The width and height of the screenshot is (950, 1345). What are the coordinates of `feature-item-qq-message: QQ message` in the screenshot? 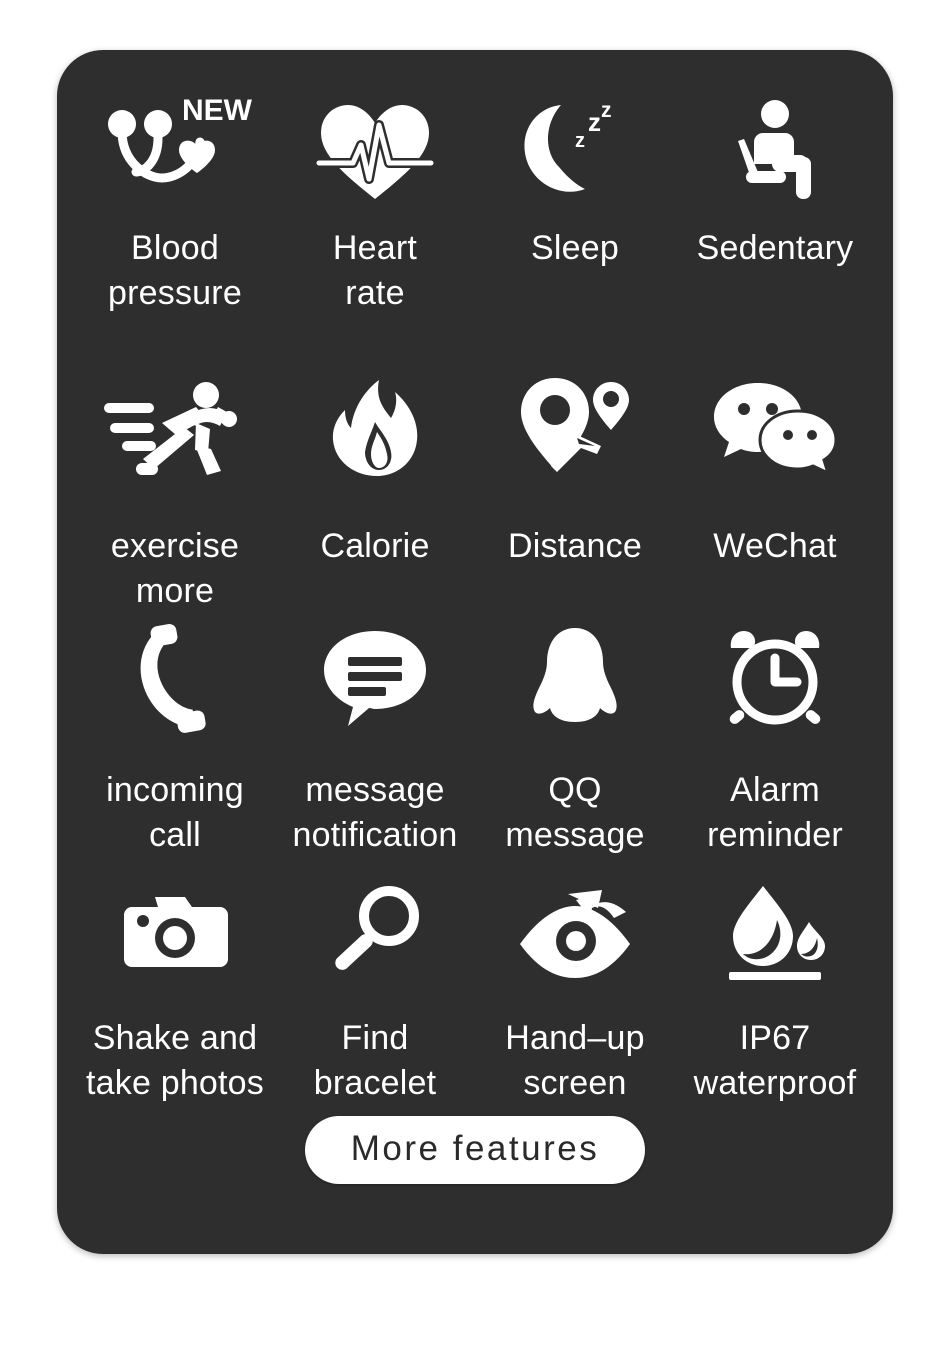 It's located at (575, 748).